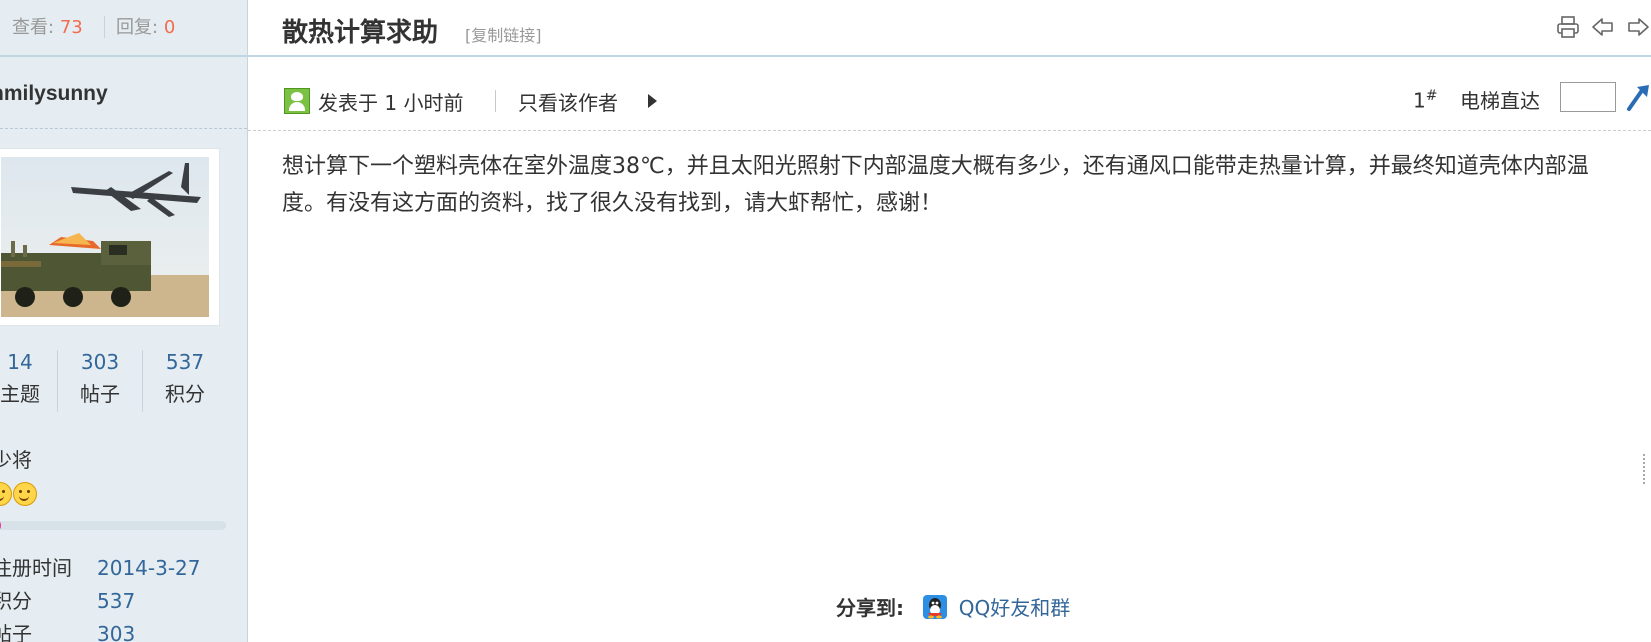 The image size is (1651, 642). What do you see at coordinates (1568, 27) in the screenshot?
I see `print-icon` at bounding box center [1568, 27].